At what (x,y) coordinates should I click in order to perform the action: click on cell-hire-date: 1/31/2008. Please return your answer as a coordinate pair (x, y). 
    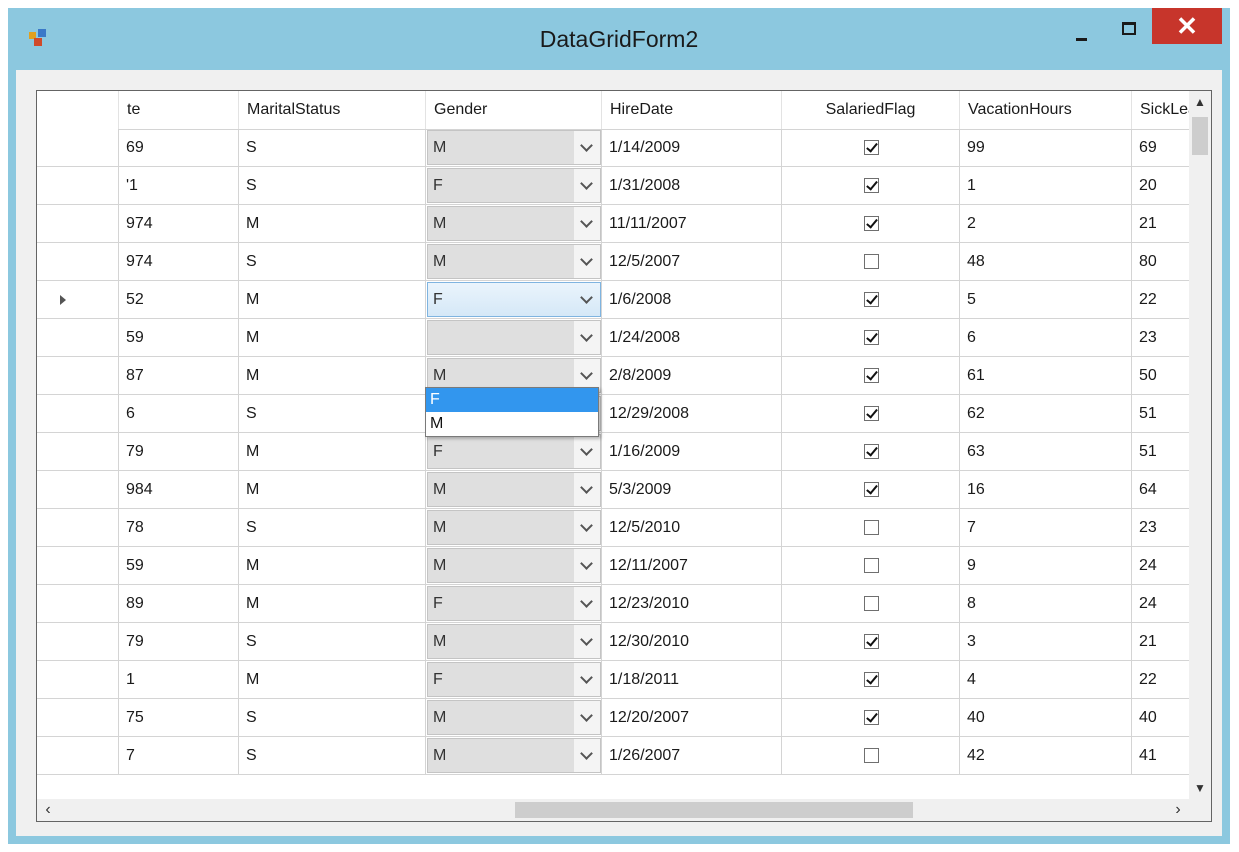
    Looking at the image, I should click on (692, 186).